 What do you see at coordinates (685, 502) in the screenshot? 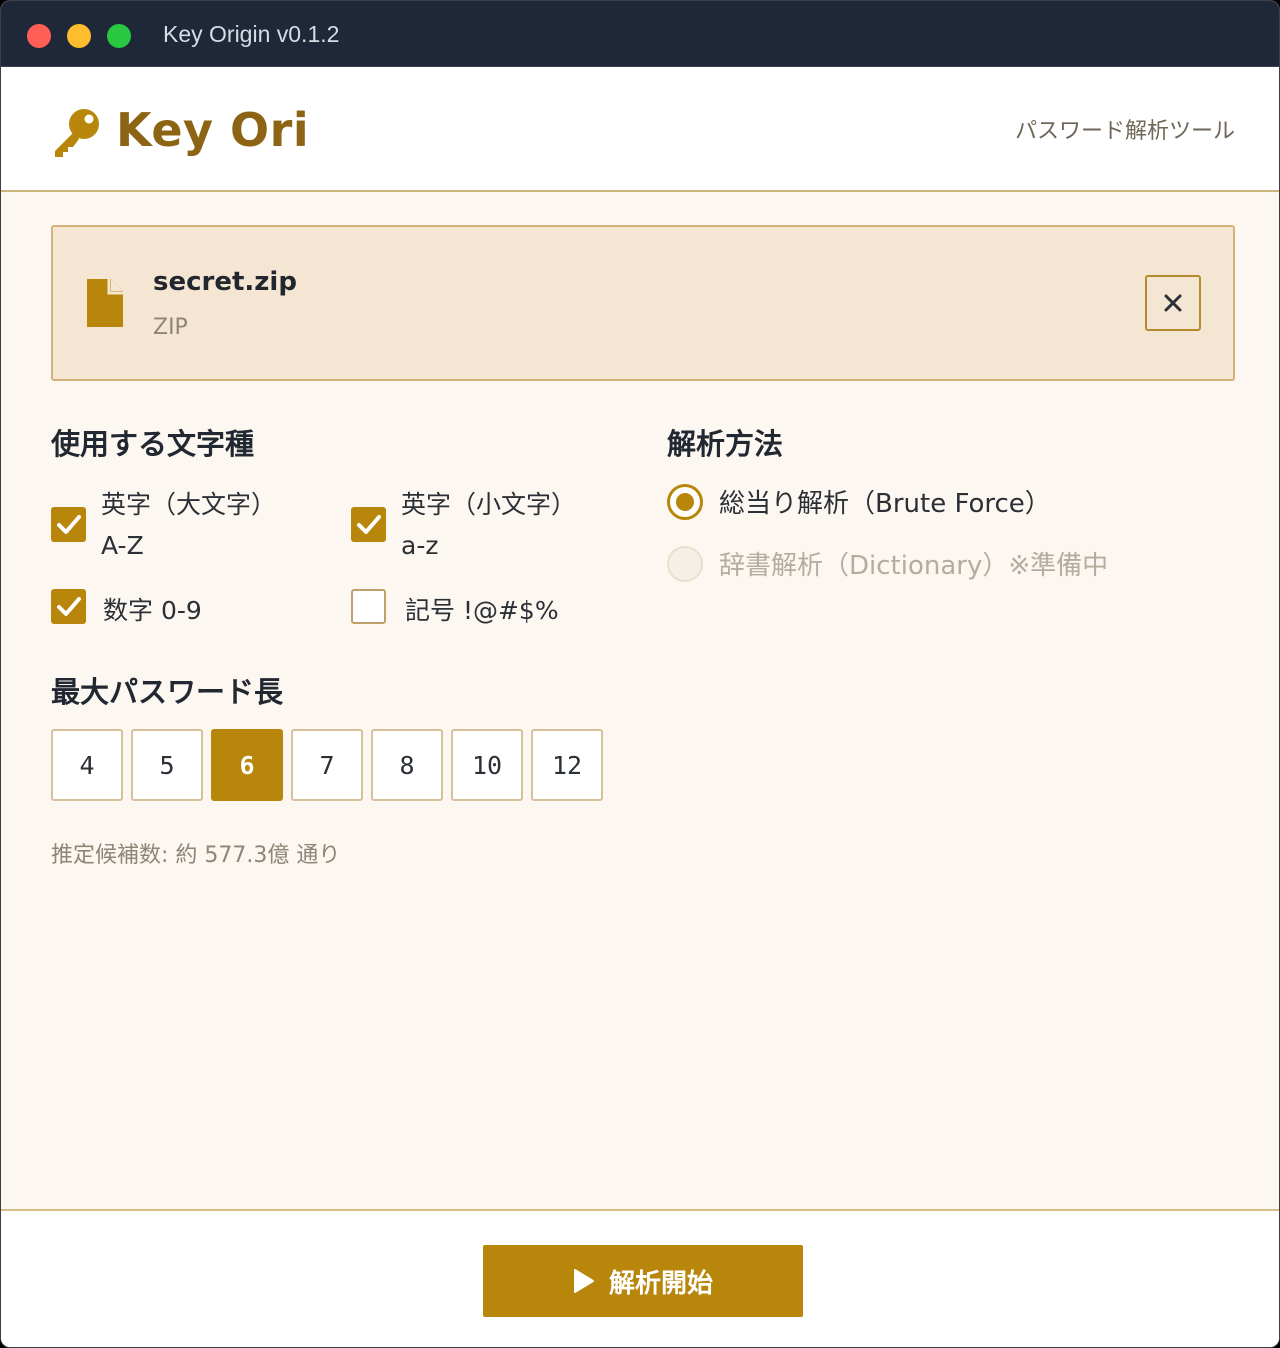
I see `radio-selected` at bounding box center [685, 502].